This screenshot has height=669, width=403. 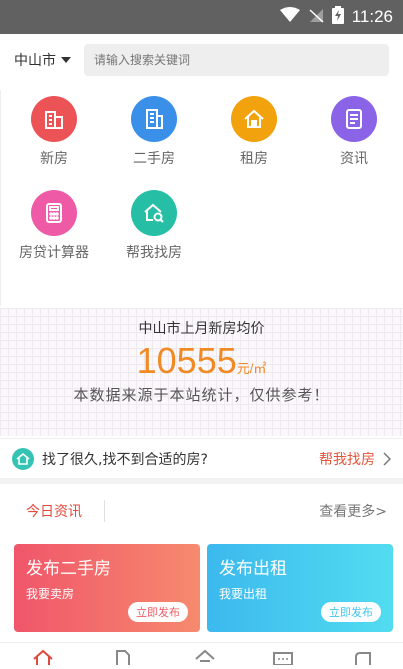 I want to click on menu-item-new-house: 新房, so click(x=54, y=132).